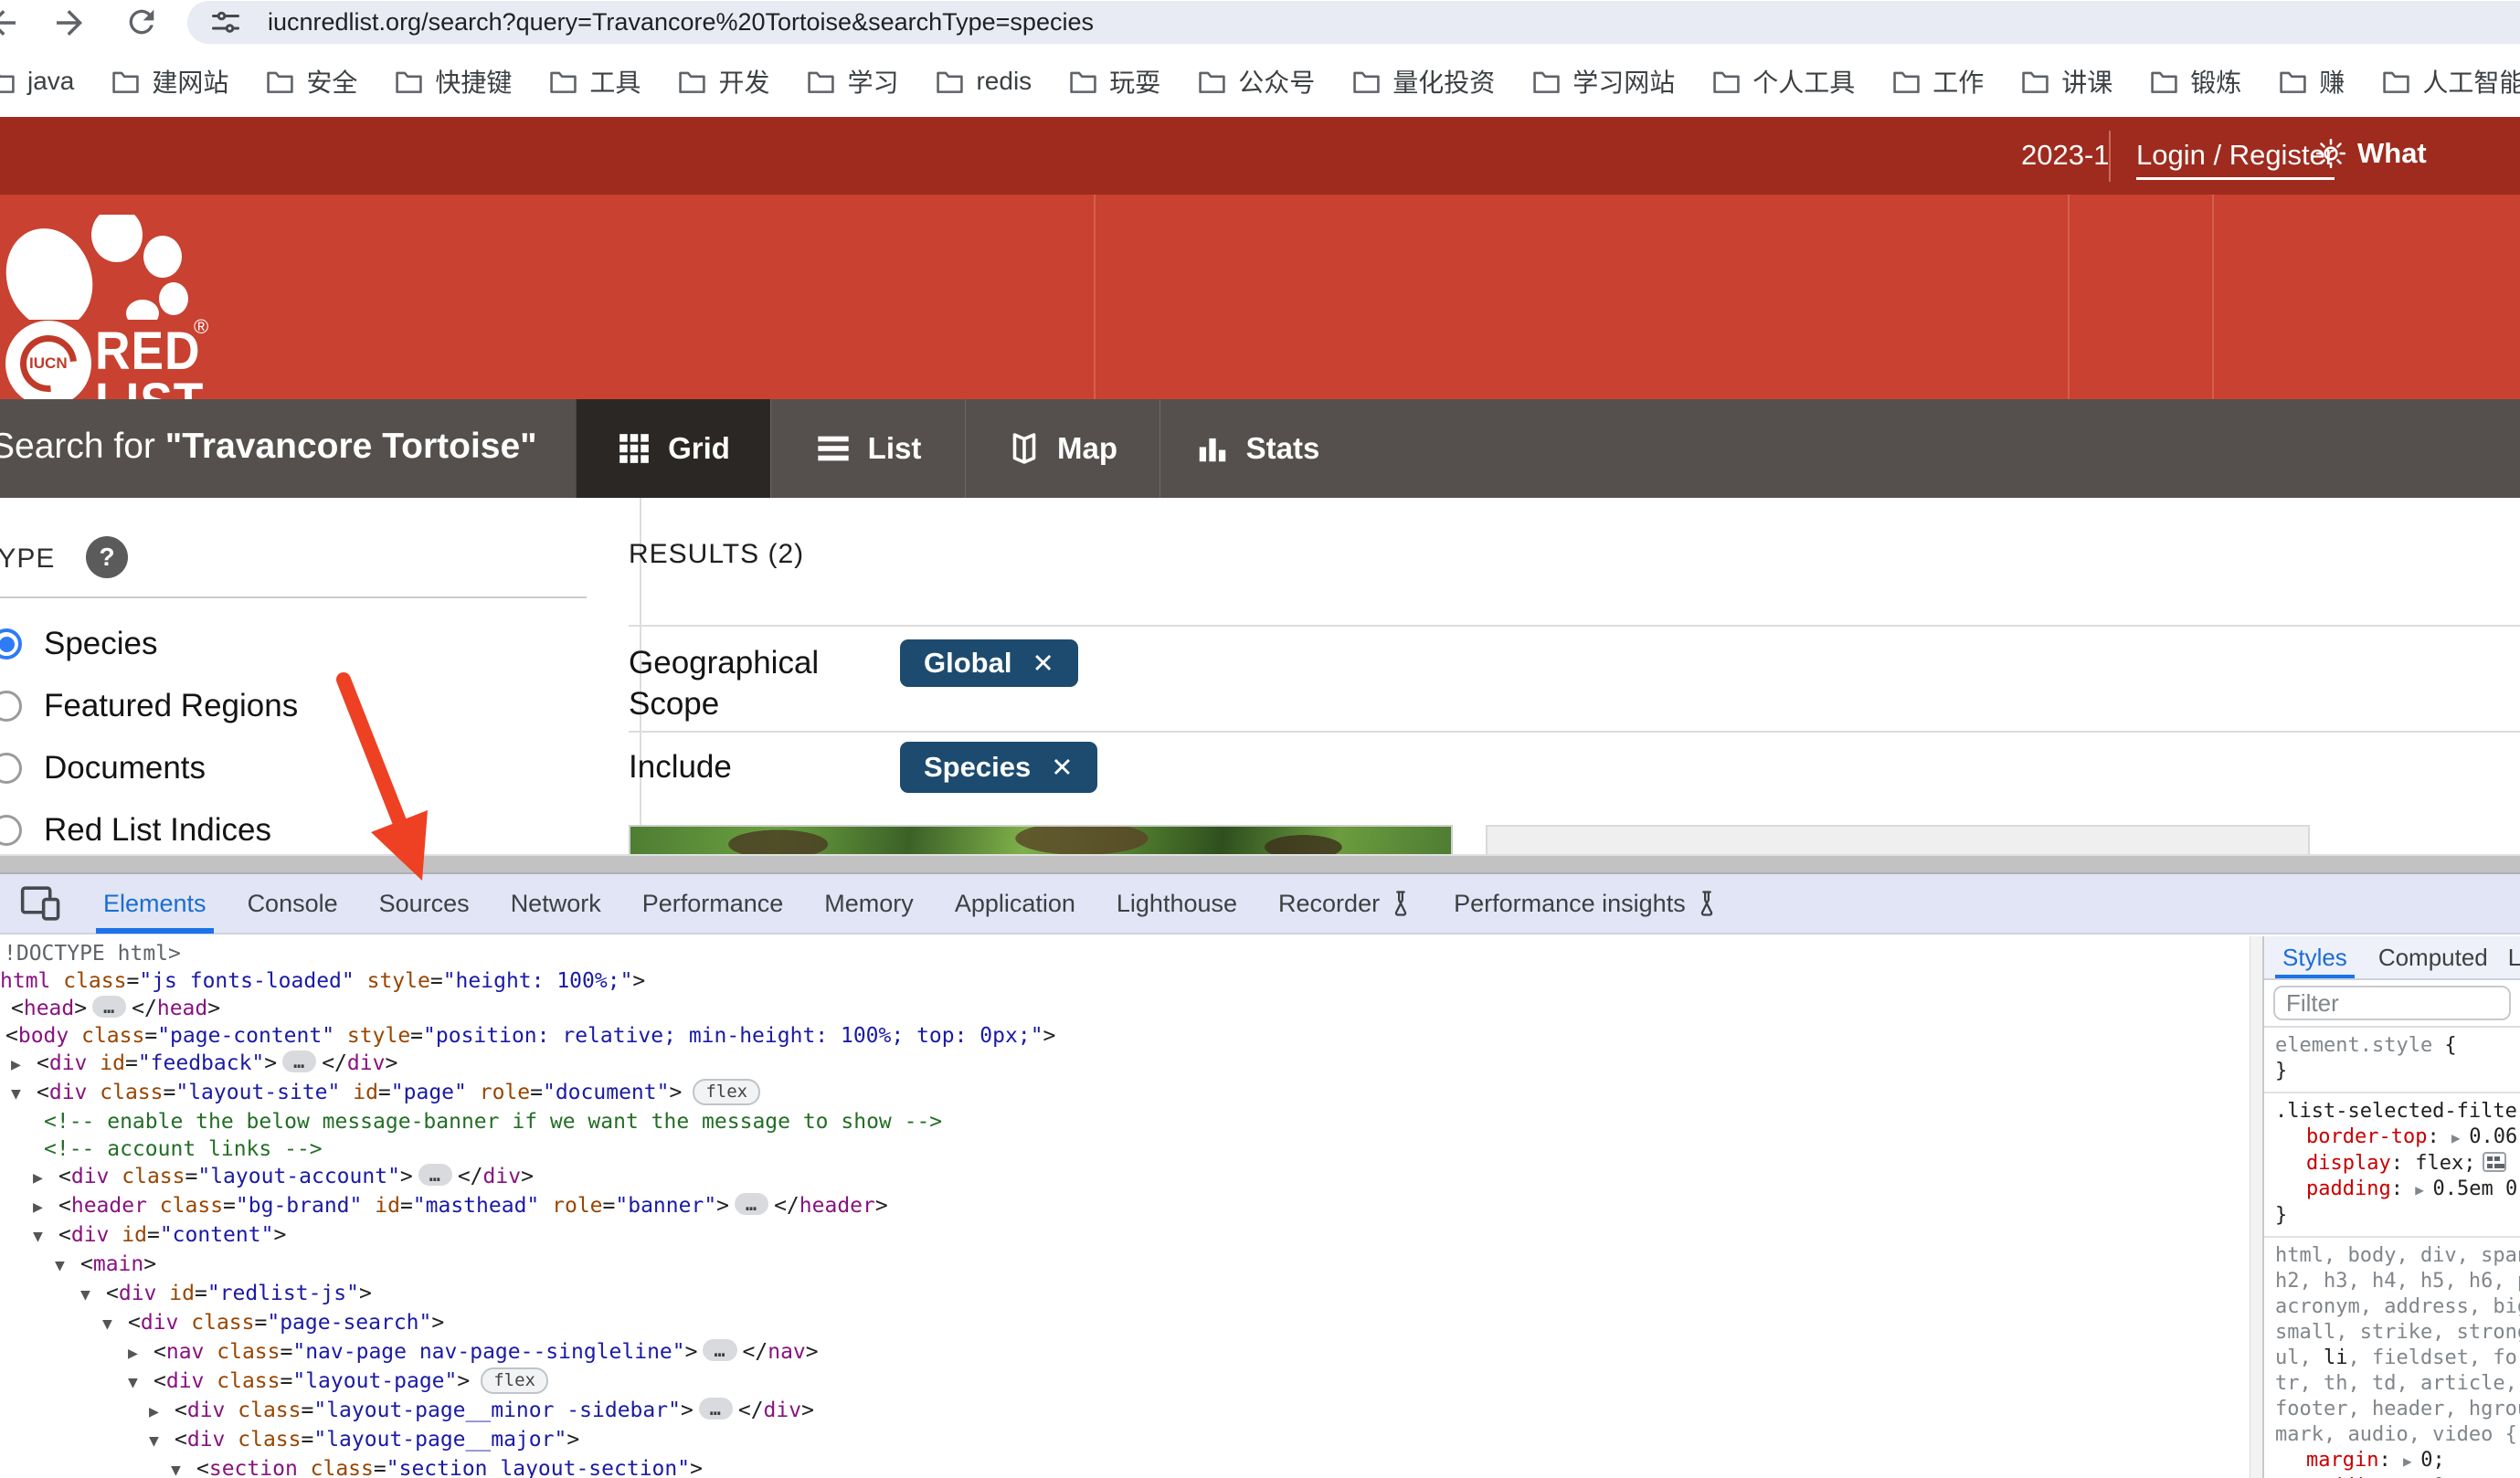 The width and height of the screenshot is (2520, 1478). Describe the element at coordinates (1125, 1177) in the screenshot. I see `dom-tree-node: ▶ <div class="layout-account">… </div>` at that location.